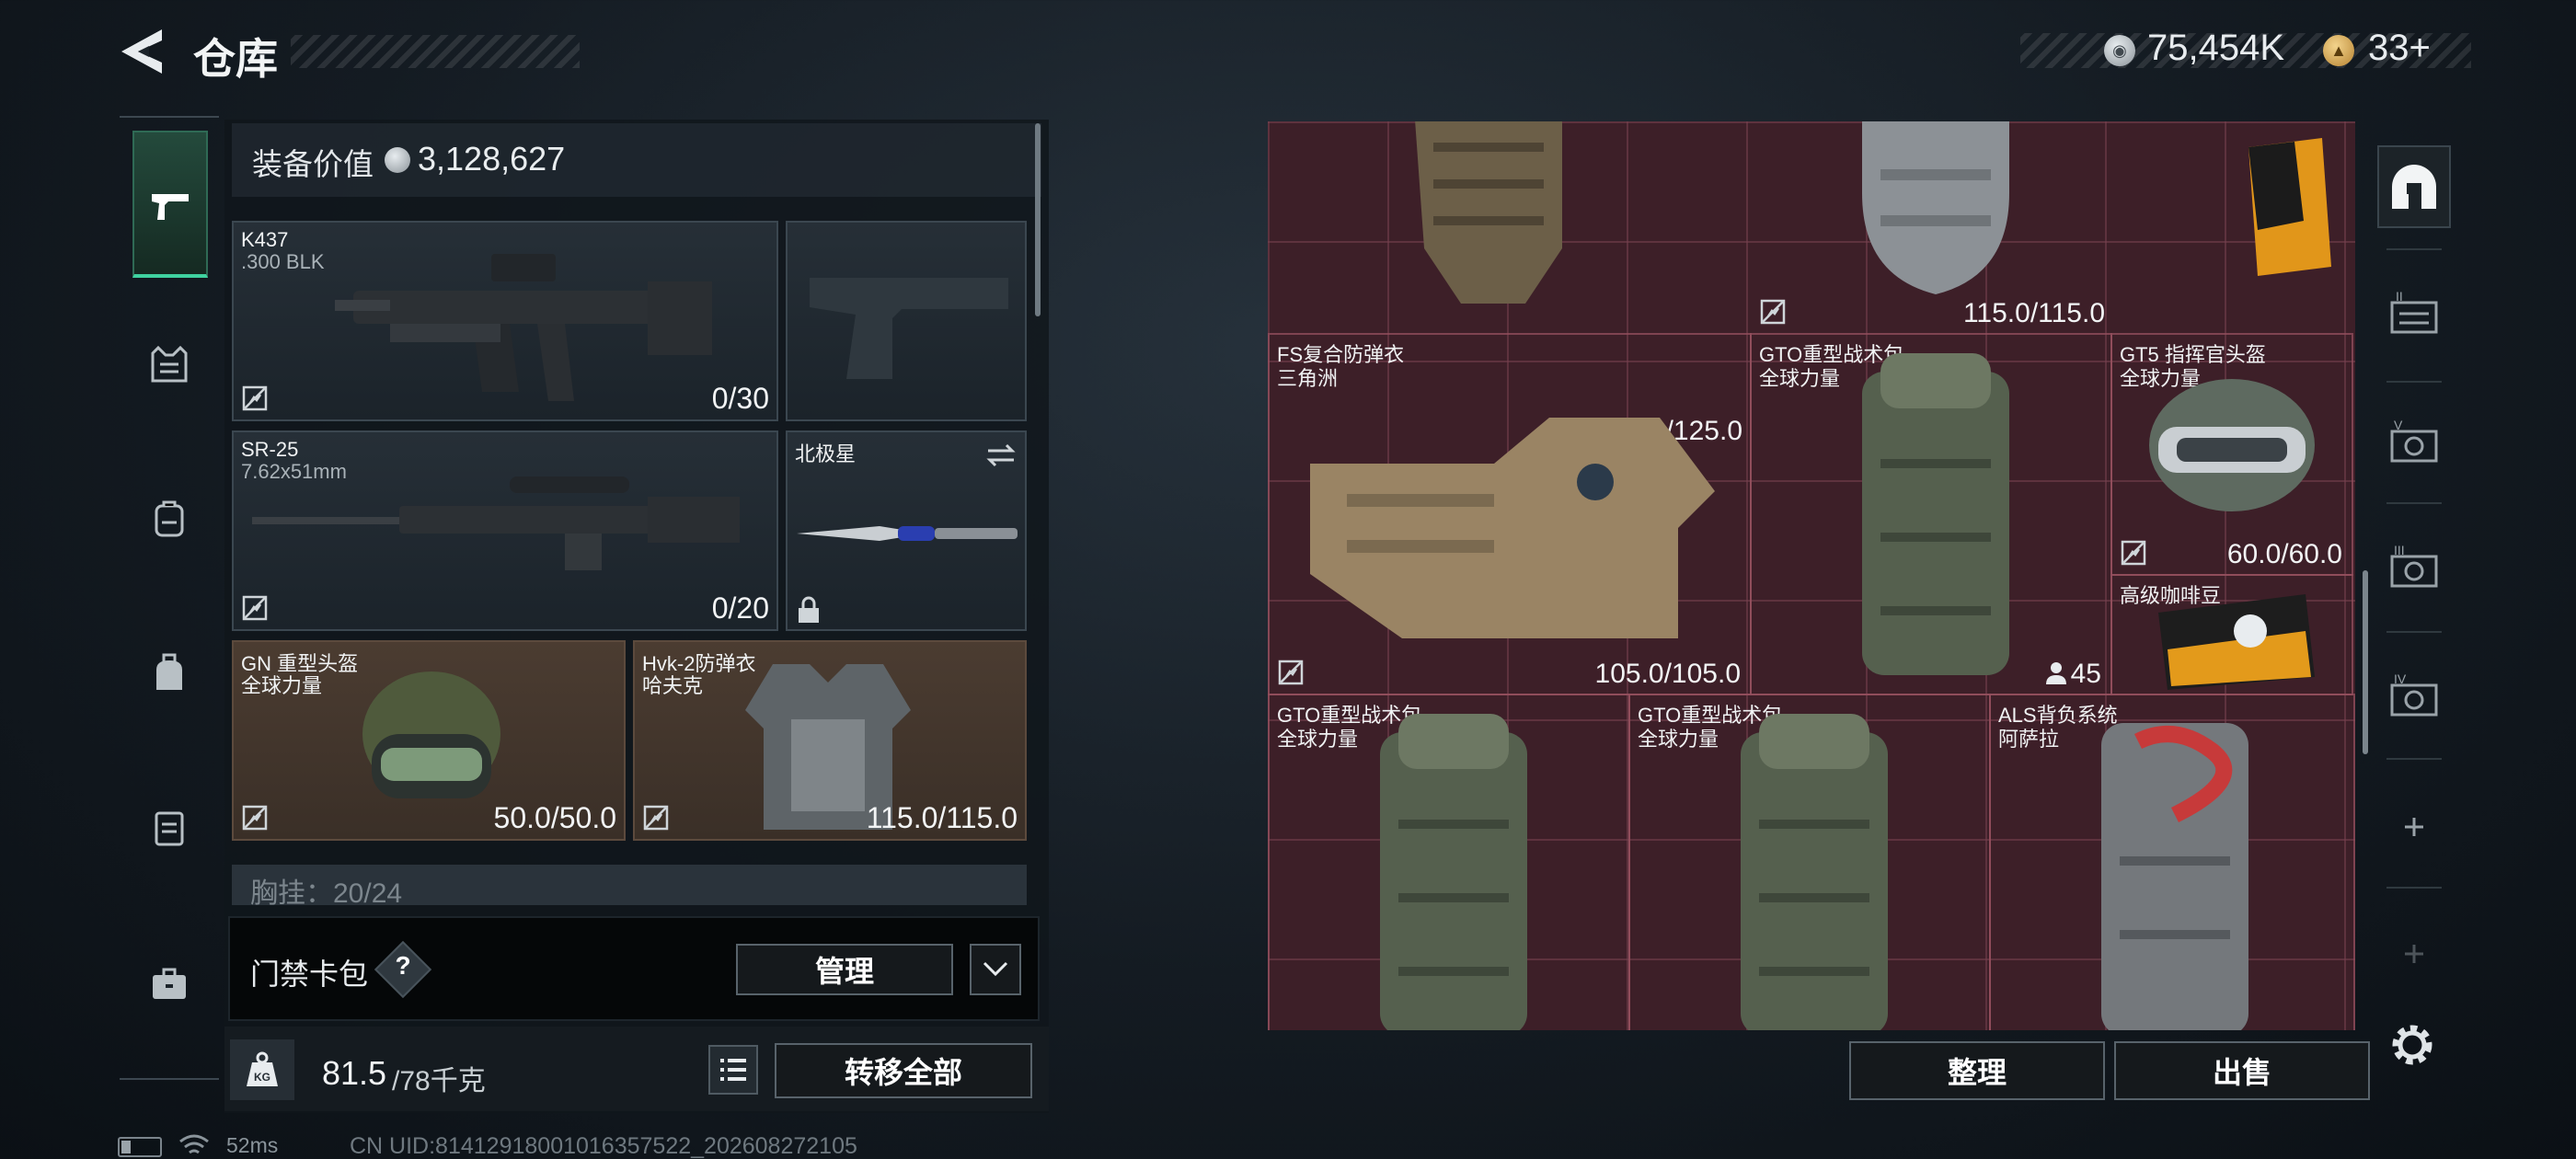 Image resolution: width=2576 pixels, height=1159 pixels. Describe the element at coordinates (354, 1073) in the screenshot. I see `weight-current: 81.5` at that location.